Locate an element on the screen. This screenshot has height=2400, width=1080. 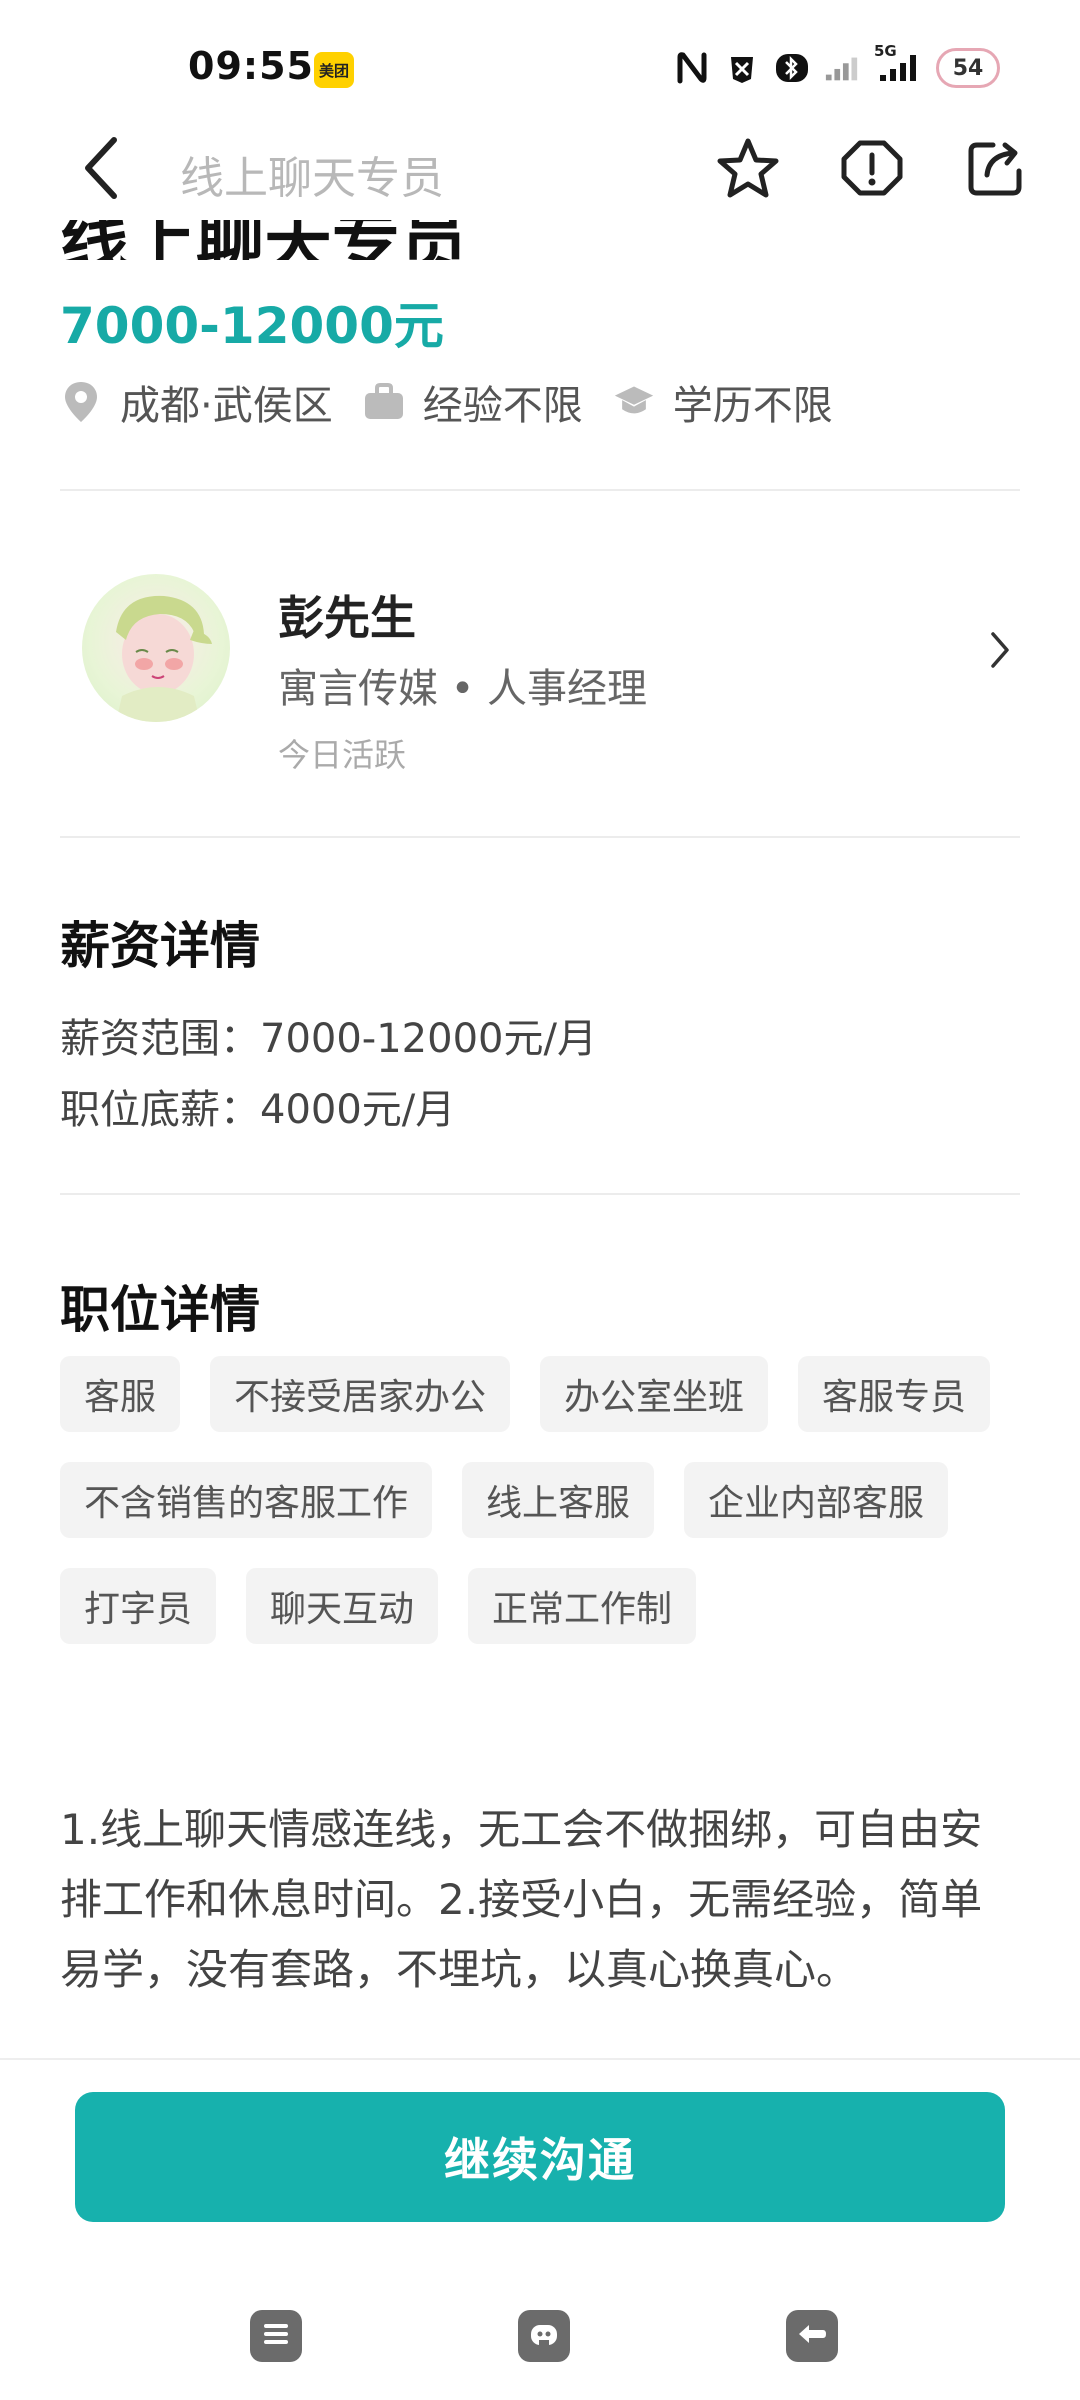
share-button is located at coordinates (996, 170).